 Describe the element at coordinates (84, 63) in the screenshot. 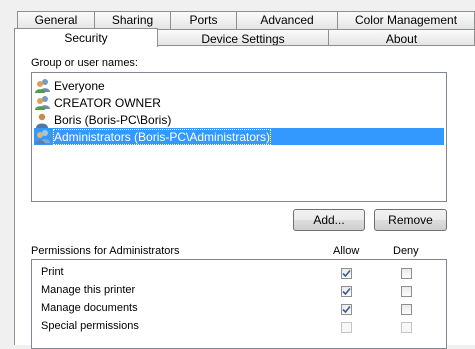

I see `group-or-user-names-label: Group or user names:` at that location.